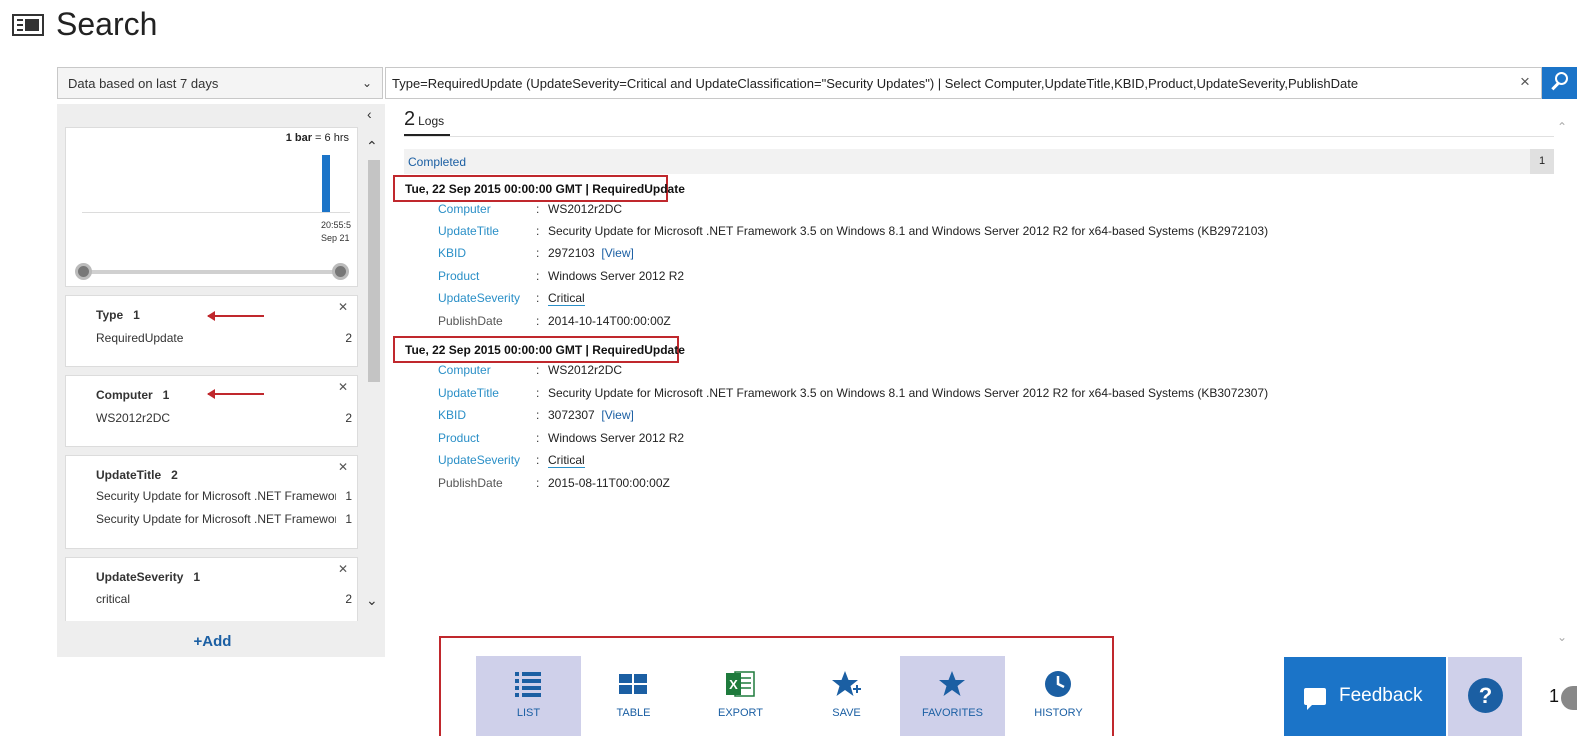 Image resolution: width=1577 pixels, height=736 pixels. What do you see at coordinates (424, 119) in the screenshot?
I see `results-count: 2 Logs` at bounding box center [424, 119].